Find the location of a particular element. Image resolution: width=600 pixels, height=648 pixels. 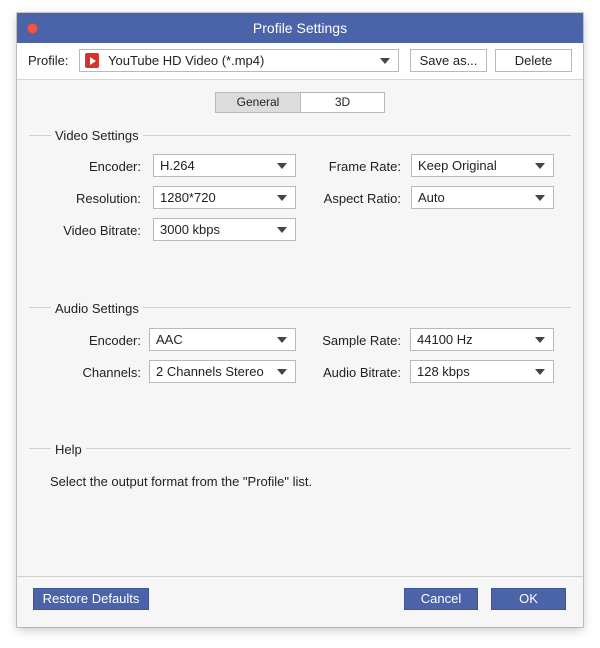

video-encoder-select: H.264 is located at coordinates (224, 165).